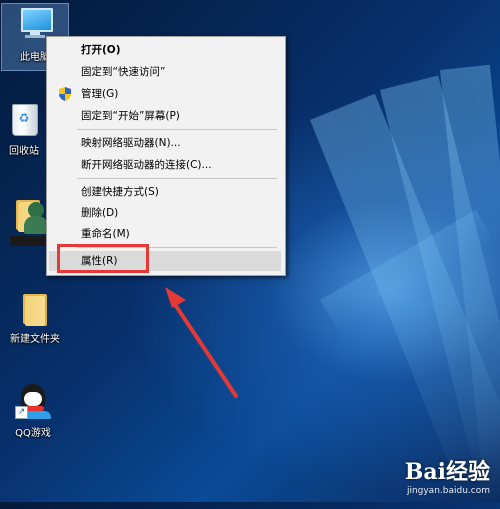  I want to click on baidu-jingyan-watermark: Bai经验 jingyan.baidu.com, so click(447, 475).